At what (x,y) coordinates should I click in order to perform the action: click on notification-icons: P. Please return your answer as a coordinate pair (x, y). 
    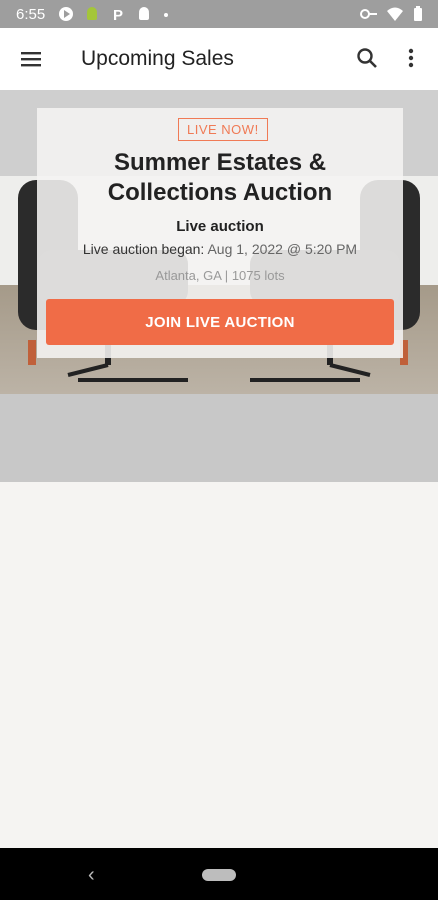
    Looking at the image, I should click on (114, 14).